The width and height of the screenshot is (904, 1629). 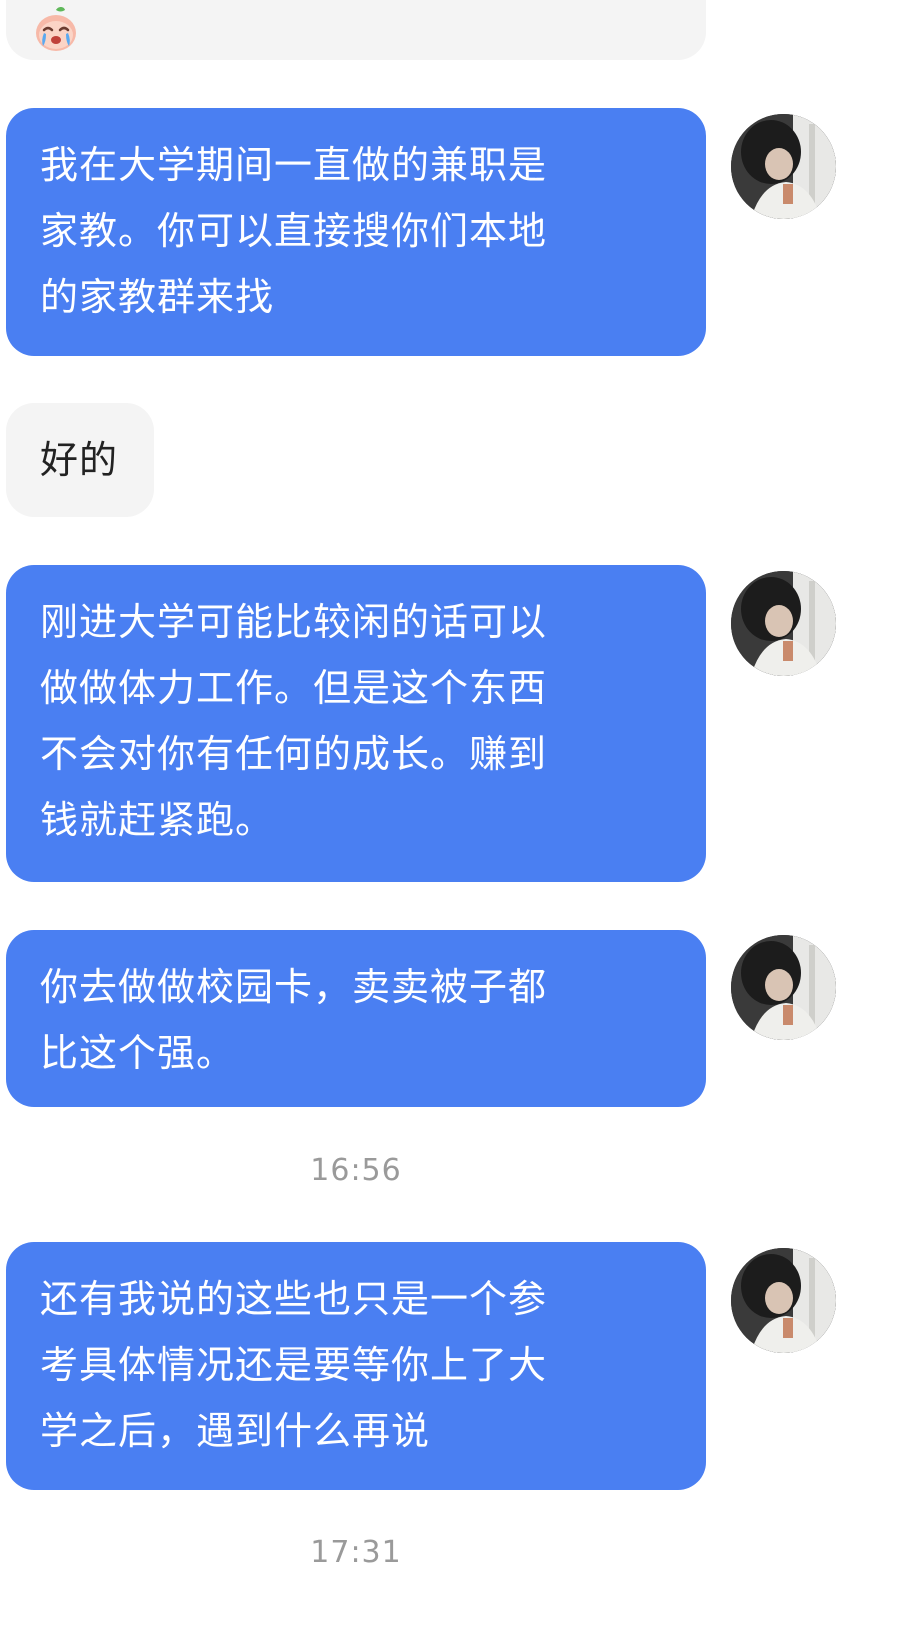 What do you see at coordinates (294, 987) in the screenshot?
I see `message-text-line: 你去做做校园卡，卖卖被子都` at bounding box center [294, 987].